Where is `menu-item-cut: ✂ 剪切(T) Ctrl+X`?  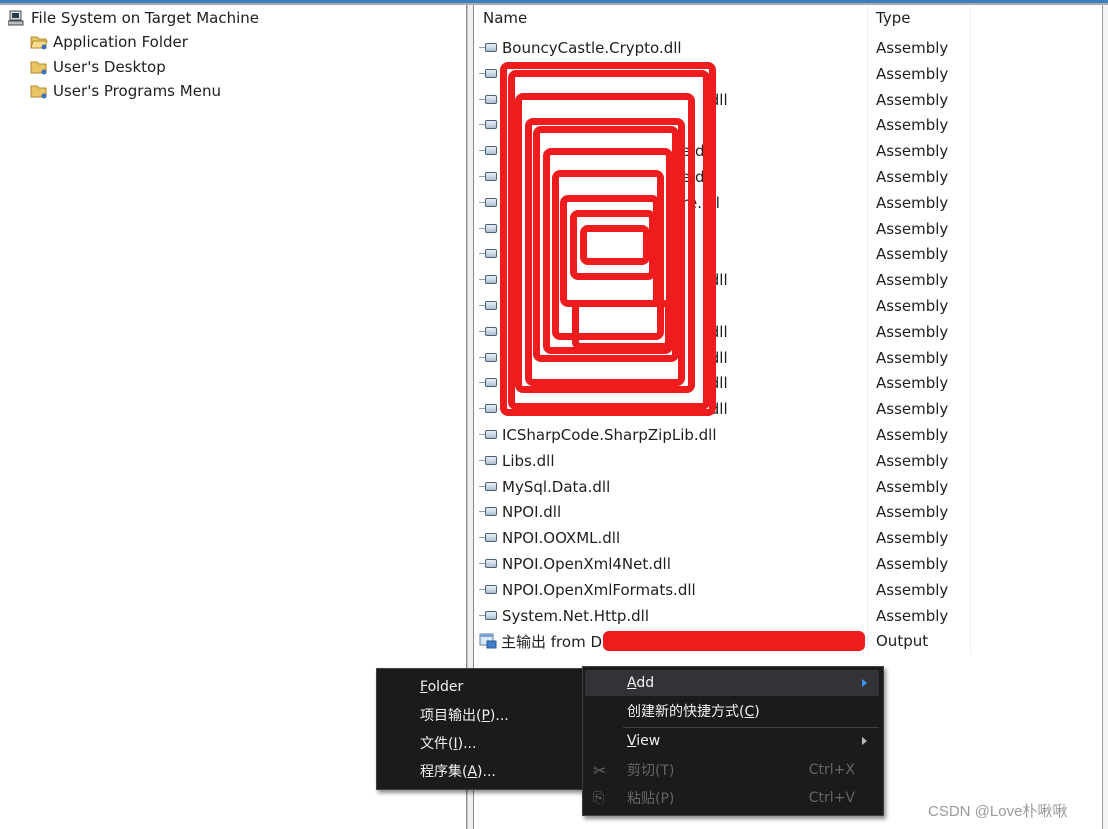
menu-item-cut: ✂ 剪切(T) Ctrl+X is located at coordinates (732, 770).